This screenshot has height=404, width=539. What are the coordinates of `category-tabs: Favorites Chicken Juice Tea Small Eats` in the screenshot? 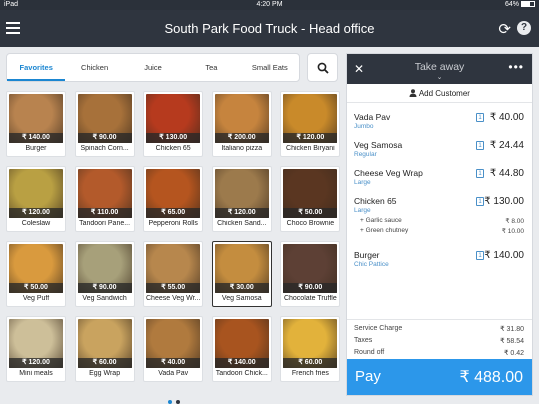 It's located at (153, 67).